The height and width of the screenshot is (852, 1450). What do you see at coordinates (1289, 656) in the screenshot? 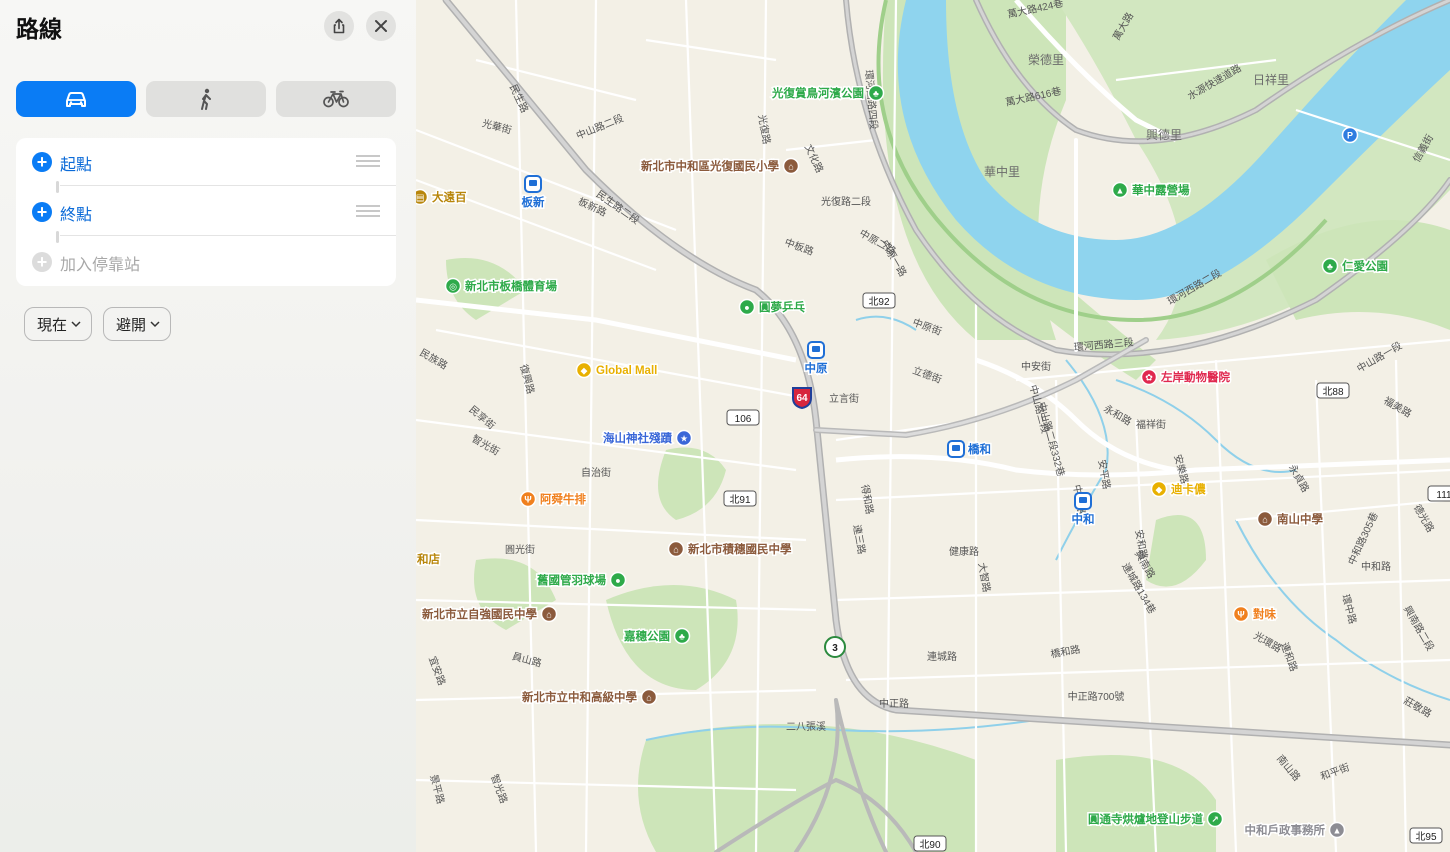
I see `street-label: 連和路` at bounding box center [1289, 656].